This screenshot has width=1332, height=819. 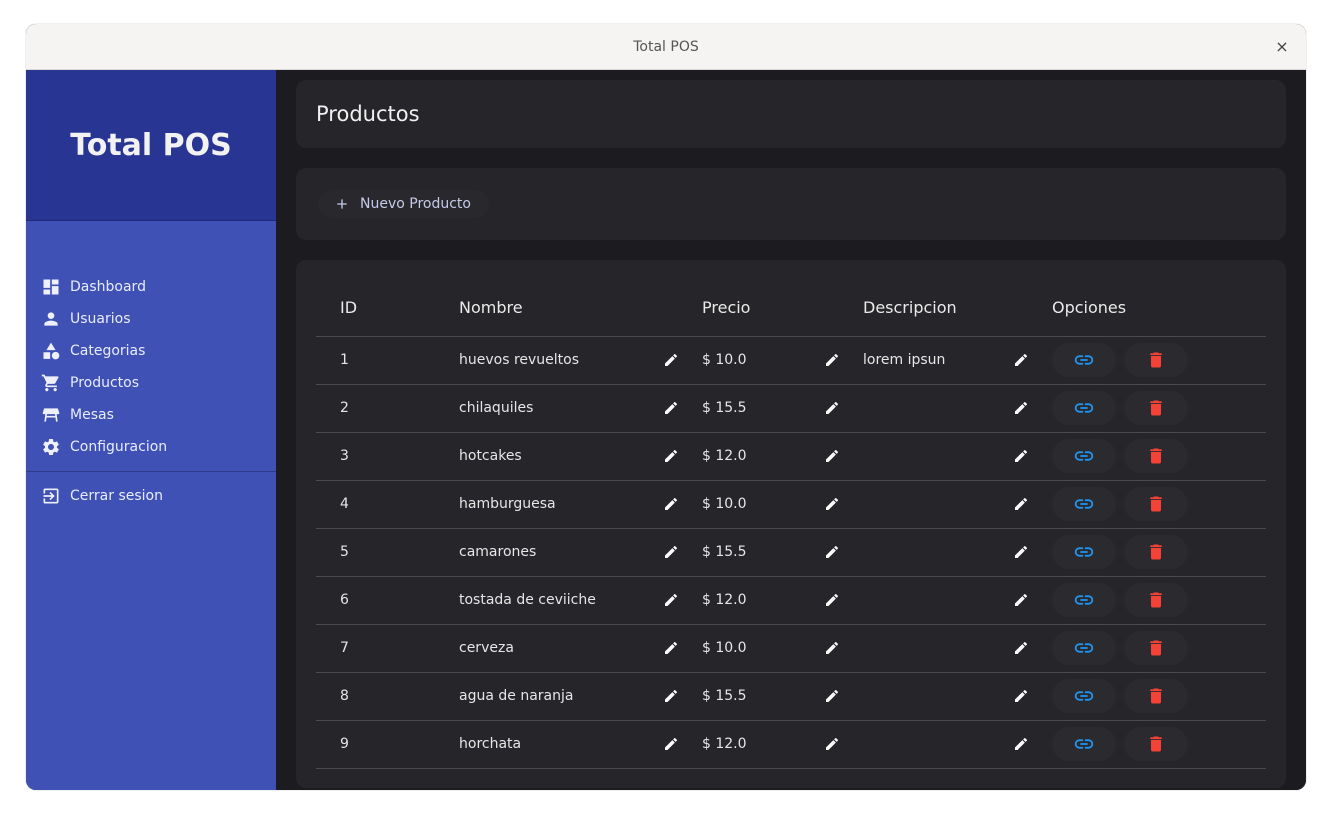 What do you see at coordinates (724, 360) in the screenshot?
I see `precio-value: $ 10.0` at bounding box center [724, 360].